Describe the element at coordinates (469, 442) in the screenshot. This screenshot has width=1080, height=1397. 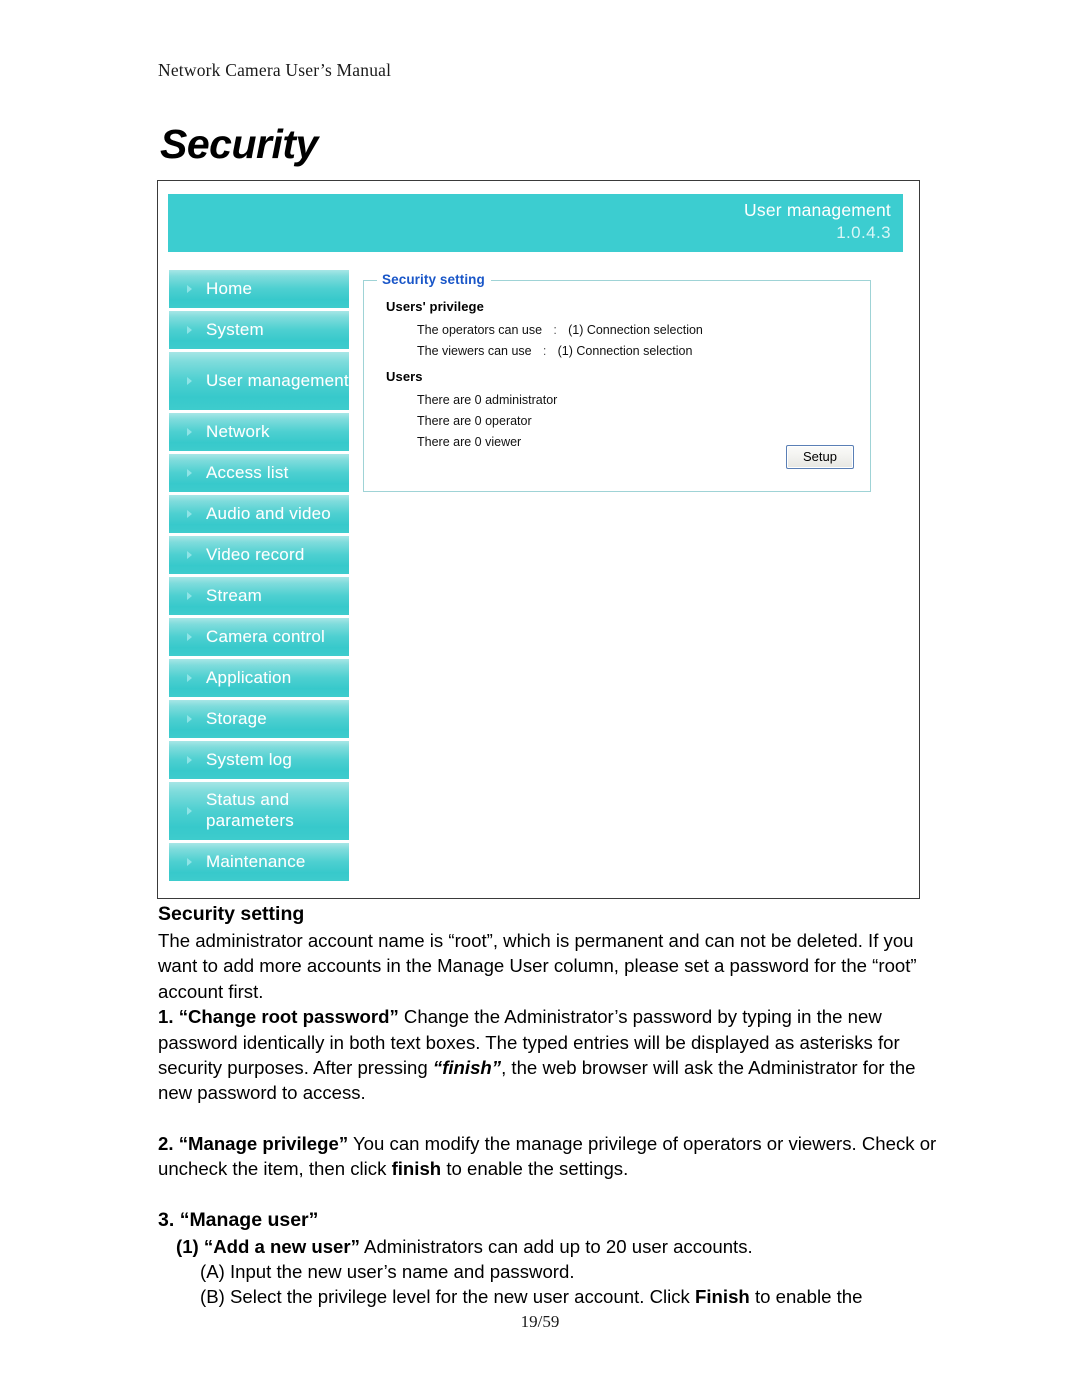
I see `users-count-row: There are 0 viewer` at that location.